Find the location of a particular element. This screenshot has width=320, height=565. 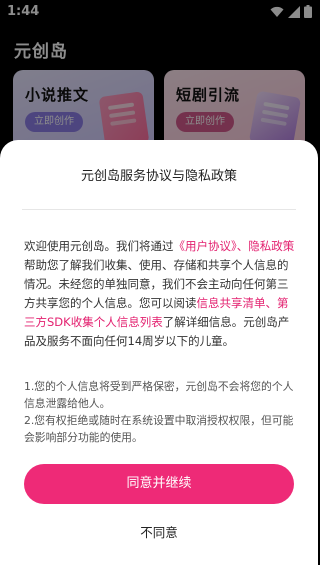

note-item: 1.您的个人信息将受到严格保密，元创岛不会将您的个人信息泄露给他人。 is located at coordinates (159, 395).